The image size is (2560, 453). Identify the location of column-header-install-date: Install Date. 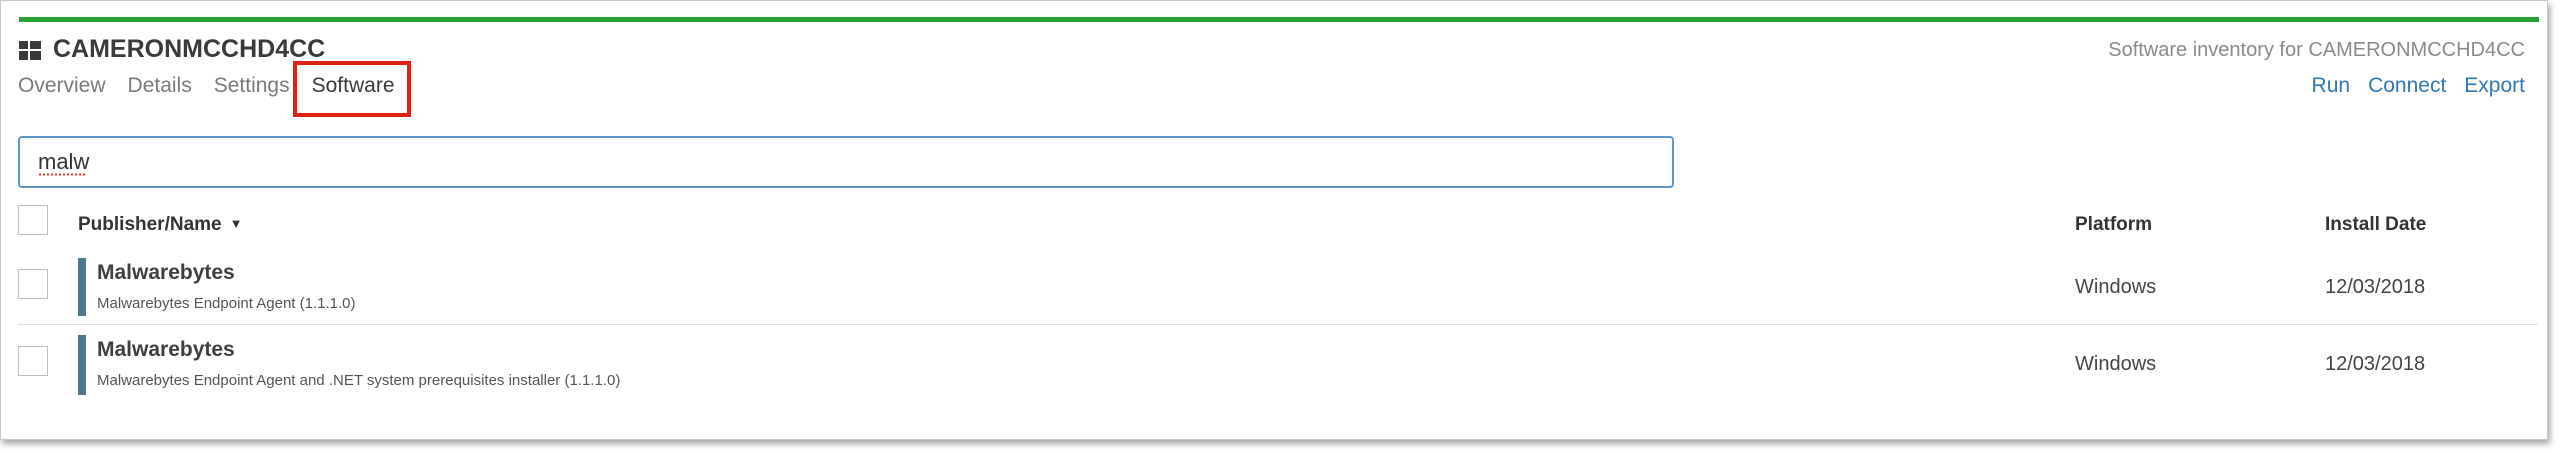
(2375, 225).